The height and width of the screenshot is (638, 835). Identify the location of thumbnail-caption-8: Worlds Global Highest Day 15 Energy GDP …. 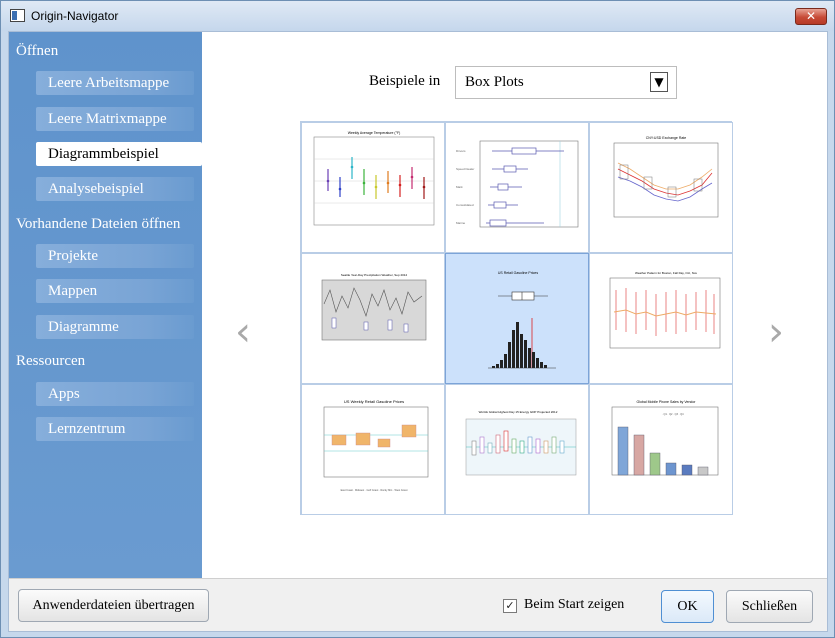
(518, 412).